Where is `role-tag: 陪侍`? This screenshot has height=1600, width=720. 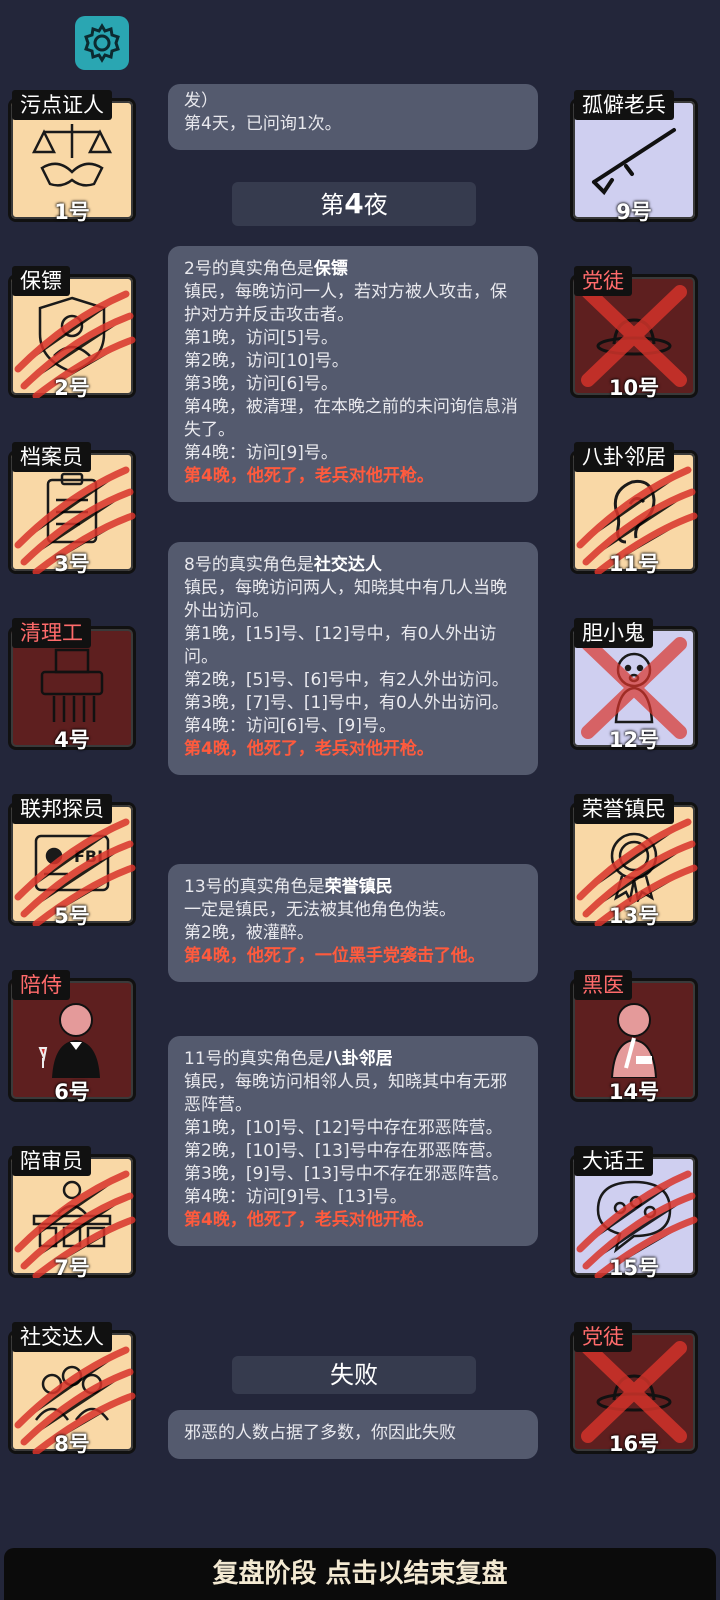 role-tag: 陪侍 is located at coordinates (41, 985).